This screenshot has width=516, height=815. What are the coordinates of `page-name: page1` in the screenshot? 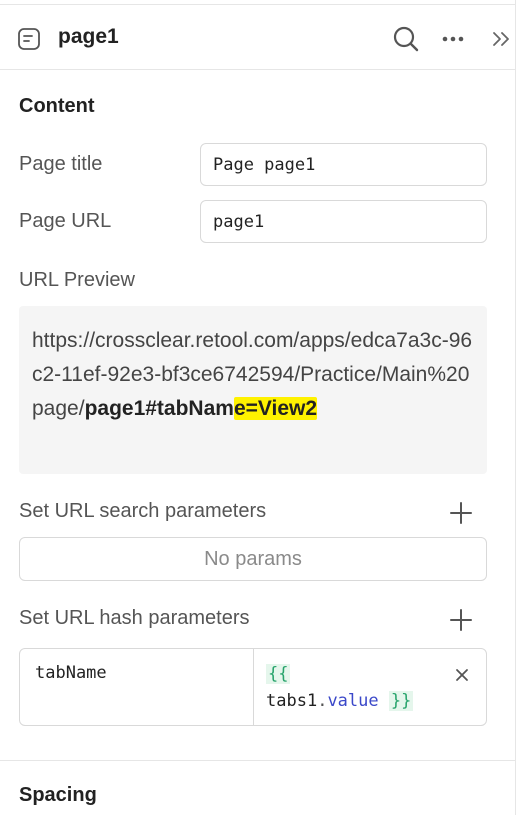 It's located at (88, 37).